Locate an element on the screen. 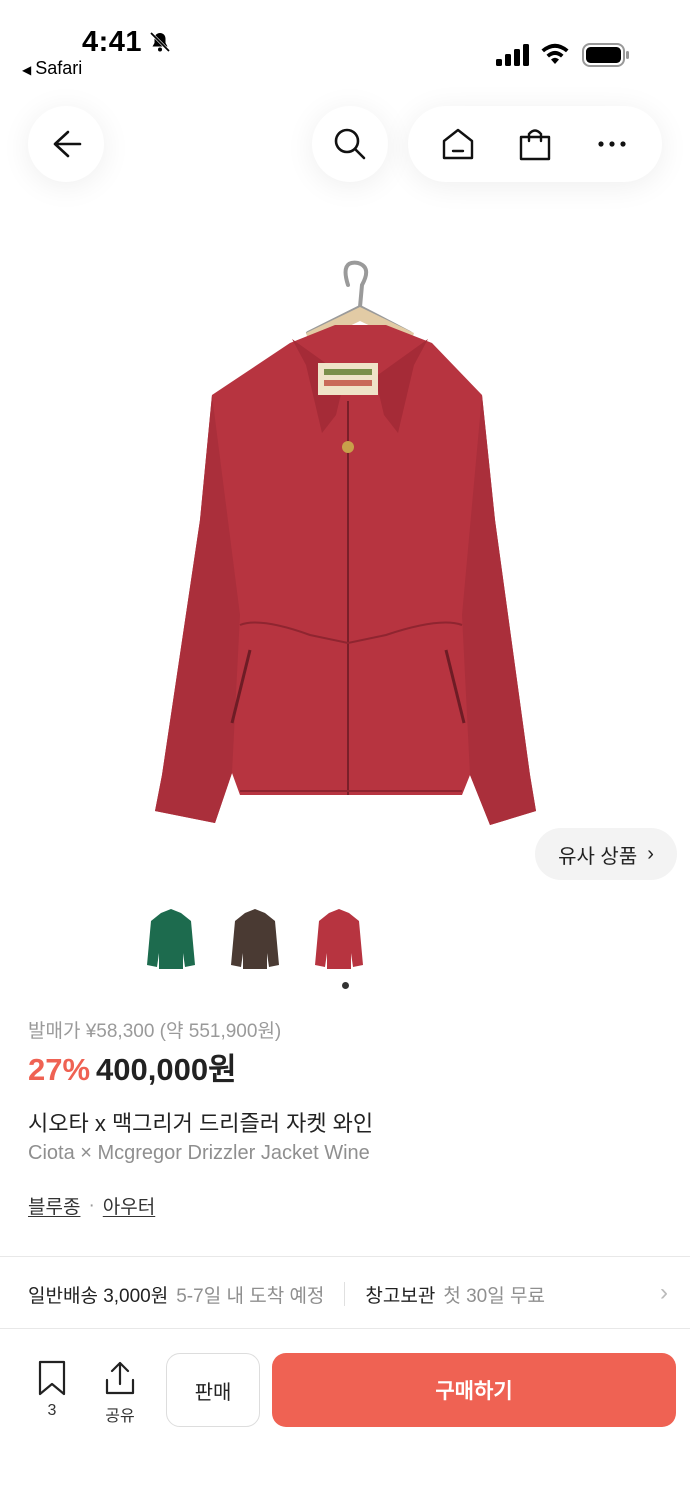 The image size is (690, 1500). thumbnail-wine-image is located at coordinates (339, 939).